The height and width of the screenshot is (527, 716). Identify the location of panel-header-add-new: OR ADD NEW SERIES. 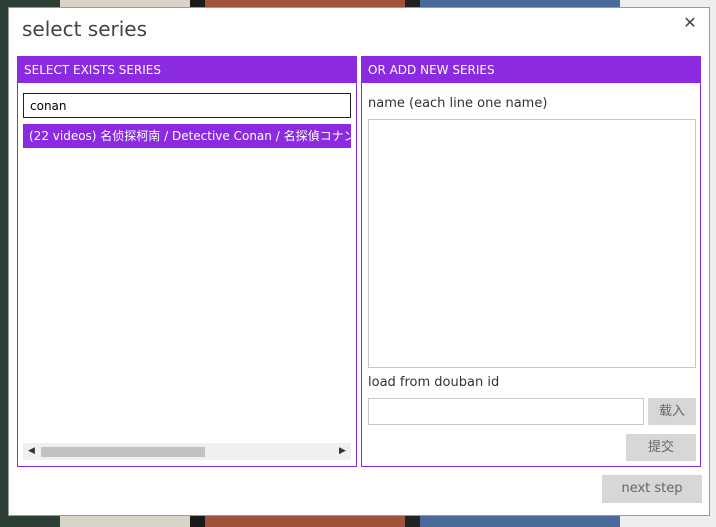
(531, 70).